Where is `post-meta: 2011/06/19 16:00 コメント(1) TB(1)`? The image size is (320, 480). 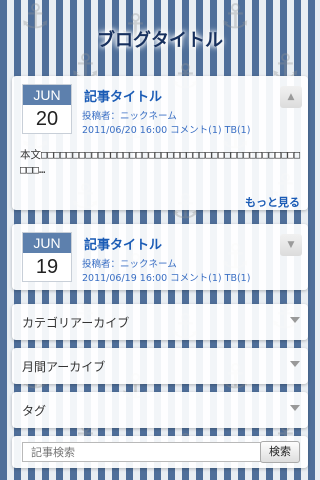
post-meta: 2011/06/19 16:00 コメント(1) TB(1) is located at coordinates (166, 277).